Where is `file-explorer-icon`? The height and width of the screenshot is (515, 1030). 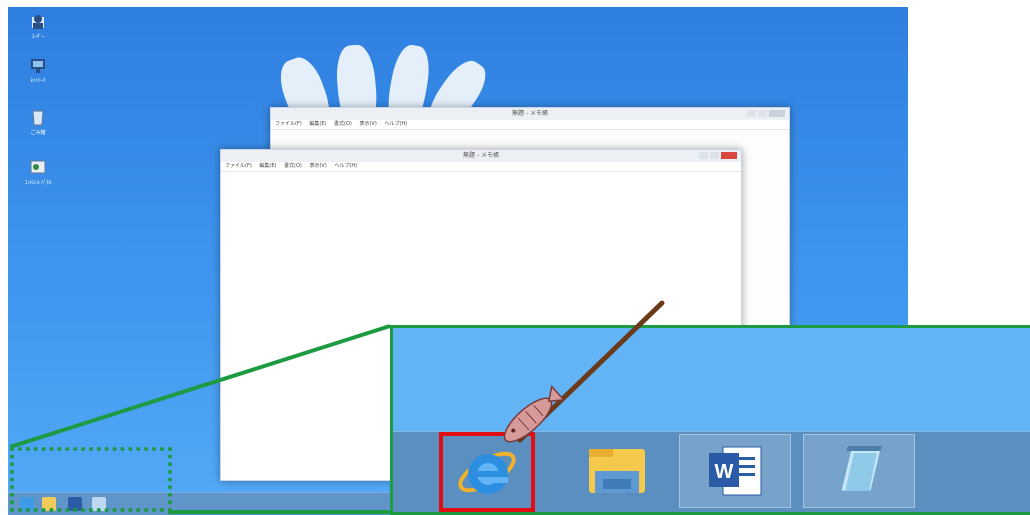
file-explorer-icon is located at coordinates (617, 471).